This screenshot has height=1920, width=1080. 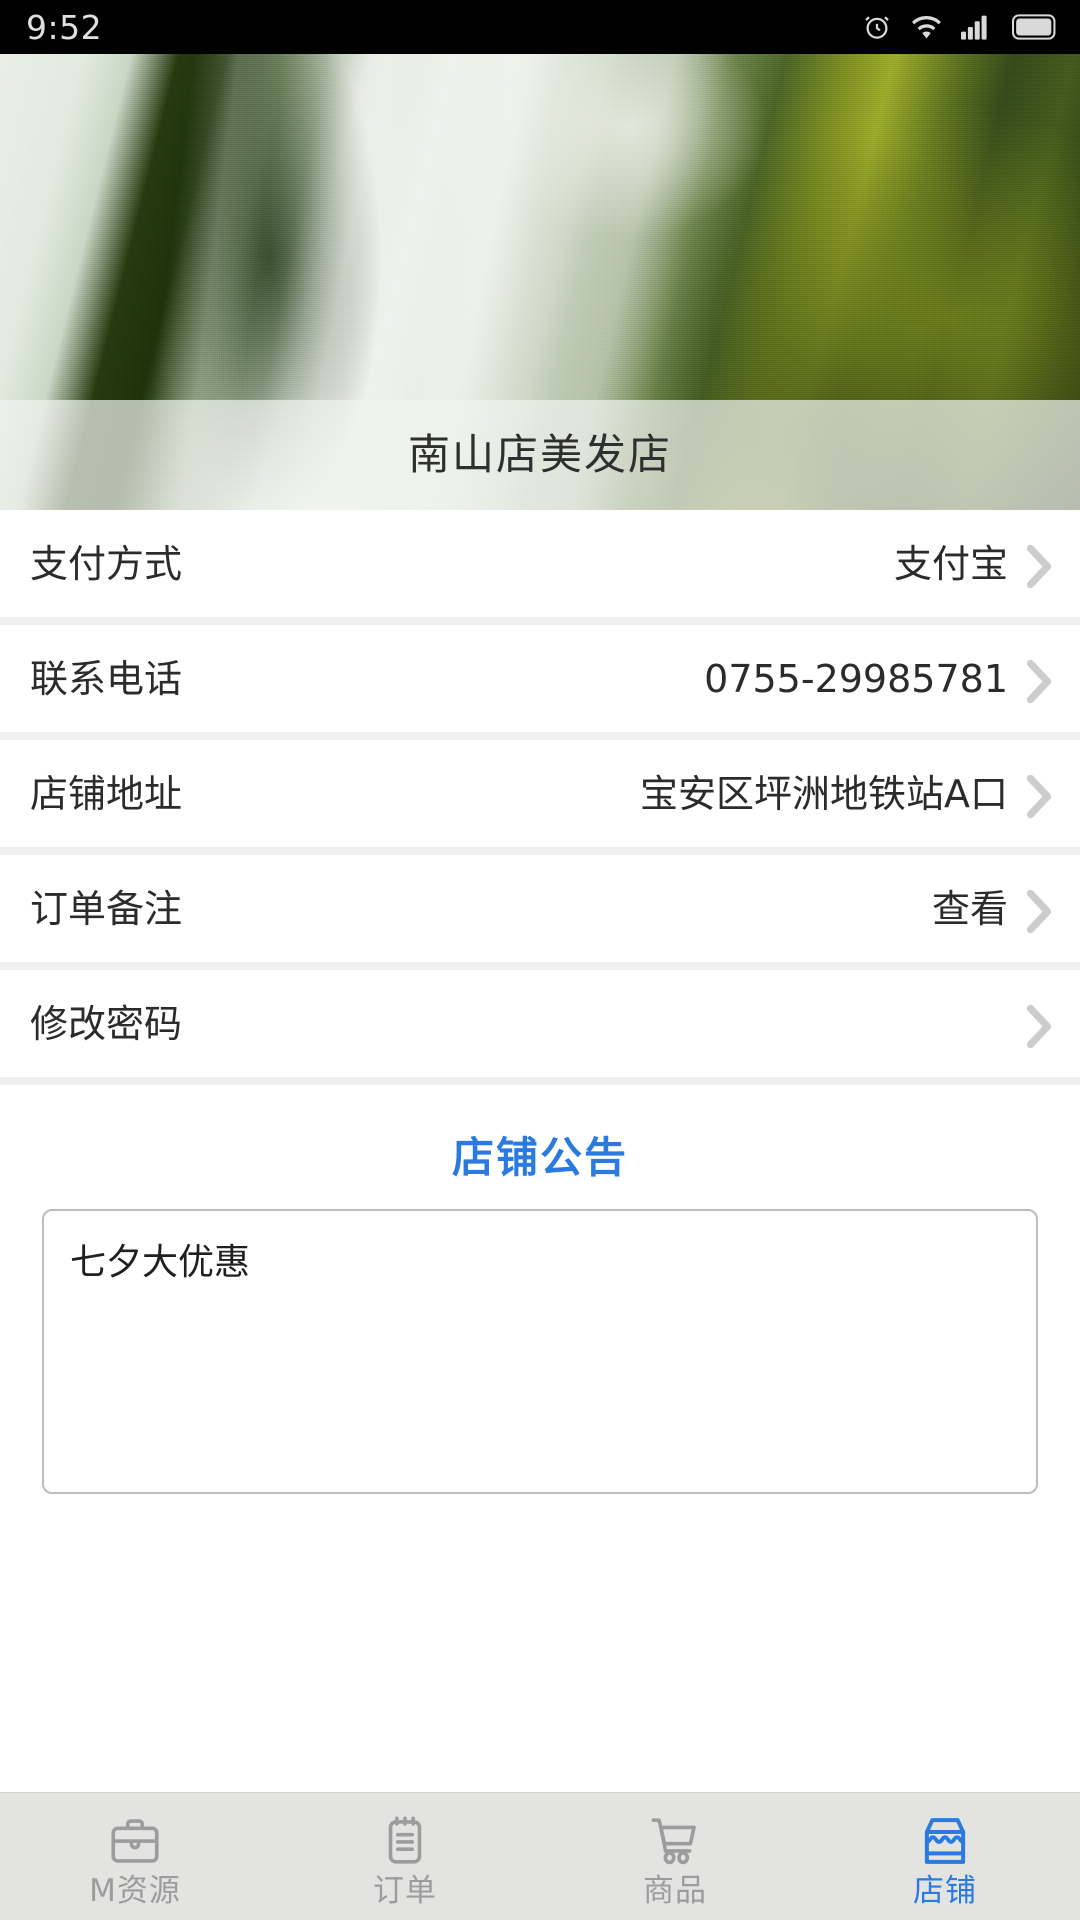 What do you see at coordinates (405, 1891) in the screenshot?
I see `tab-label: 订单` at bounding box center [405, 1891].